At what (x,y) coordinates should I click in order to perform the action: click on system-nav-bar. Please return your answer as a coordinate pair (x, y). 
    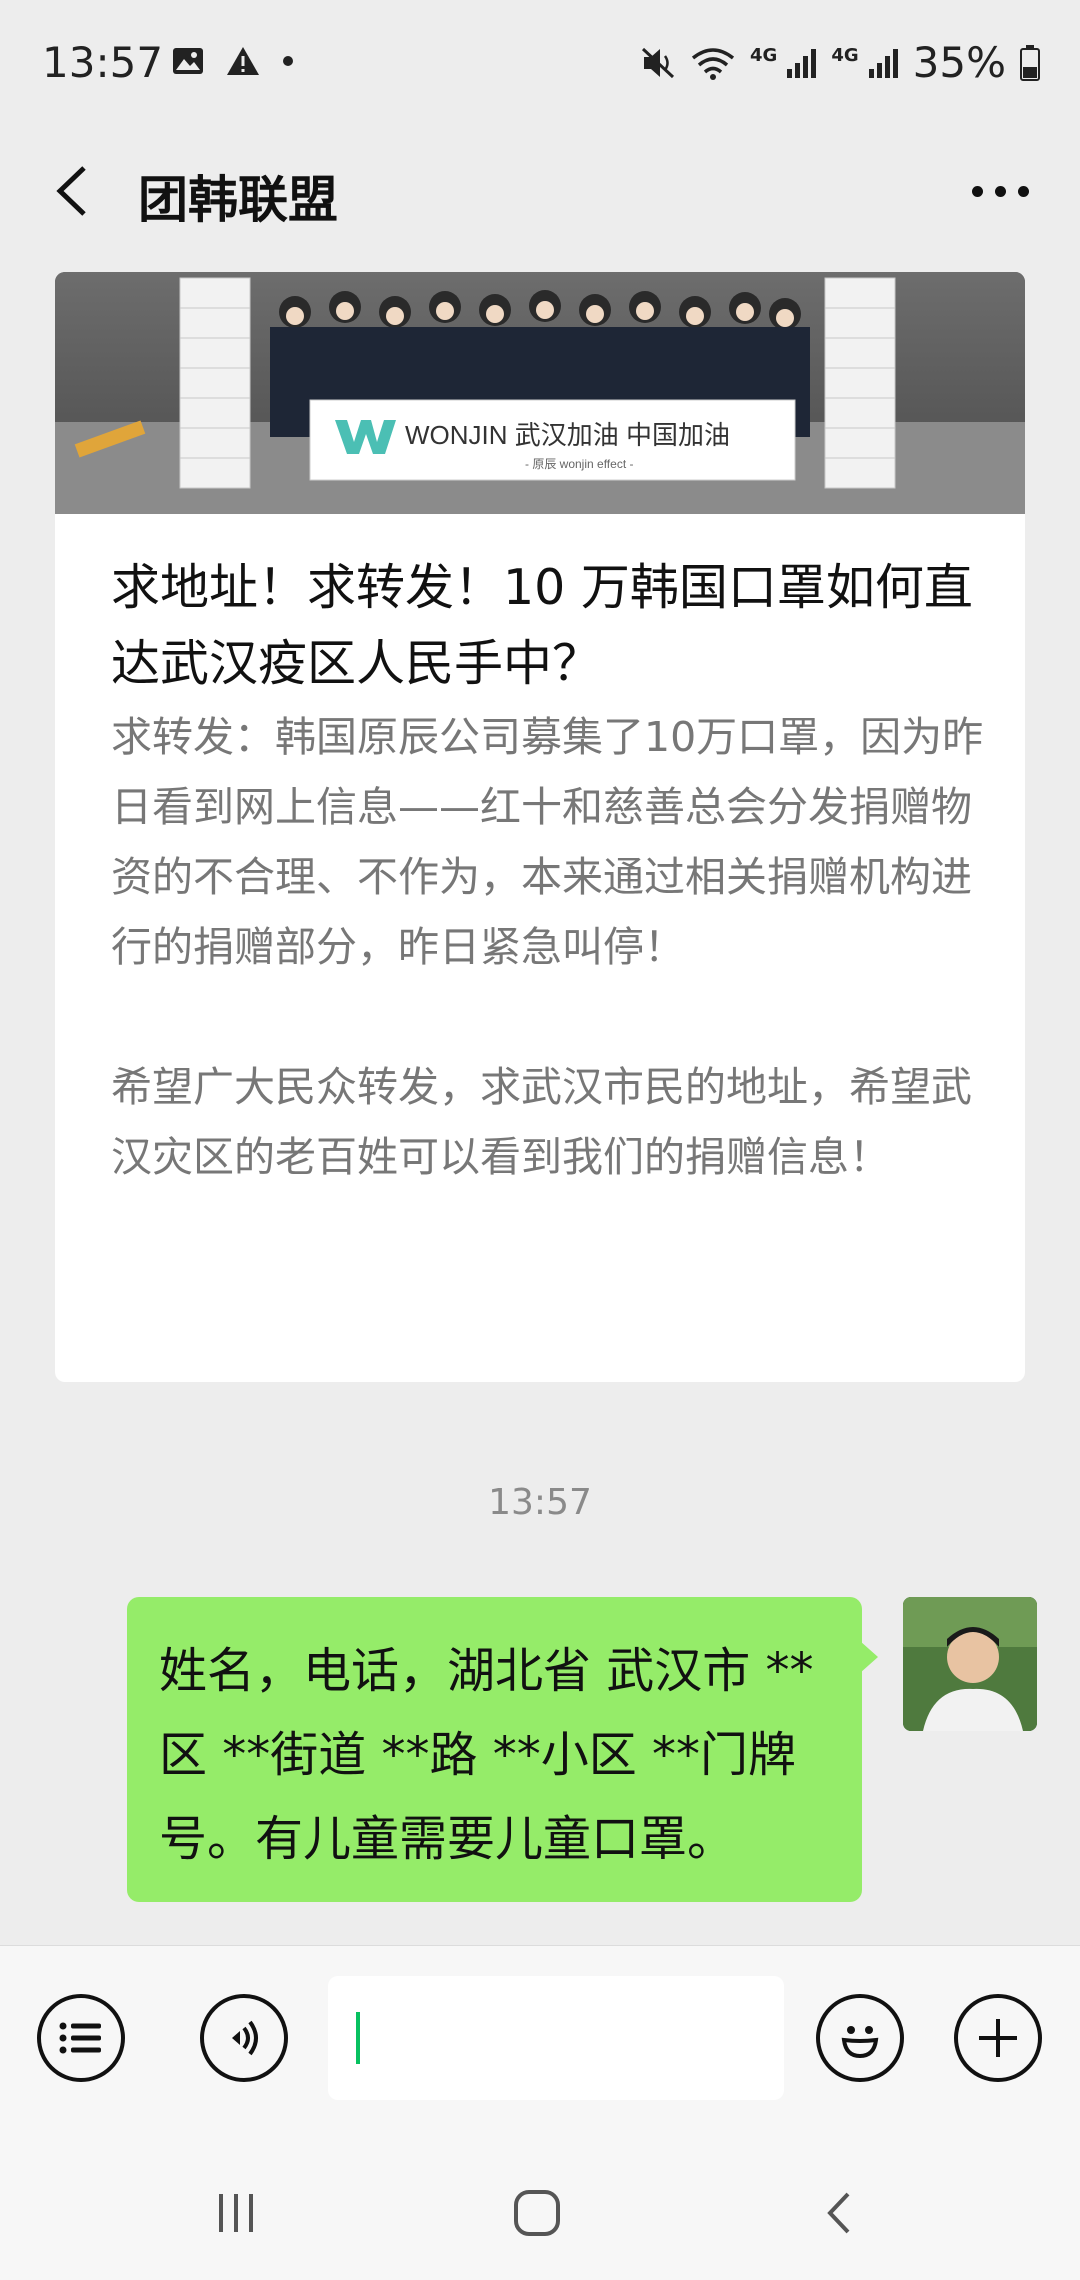
    Looking at the image, I should click on (540, 2205).